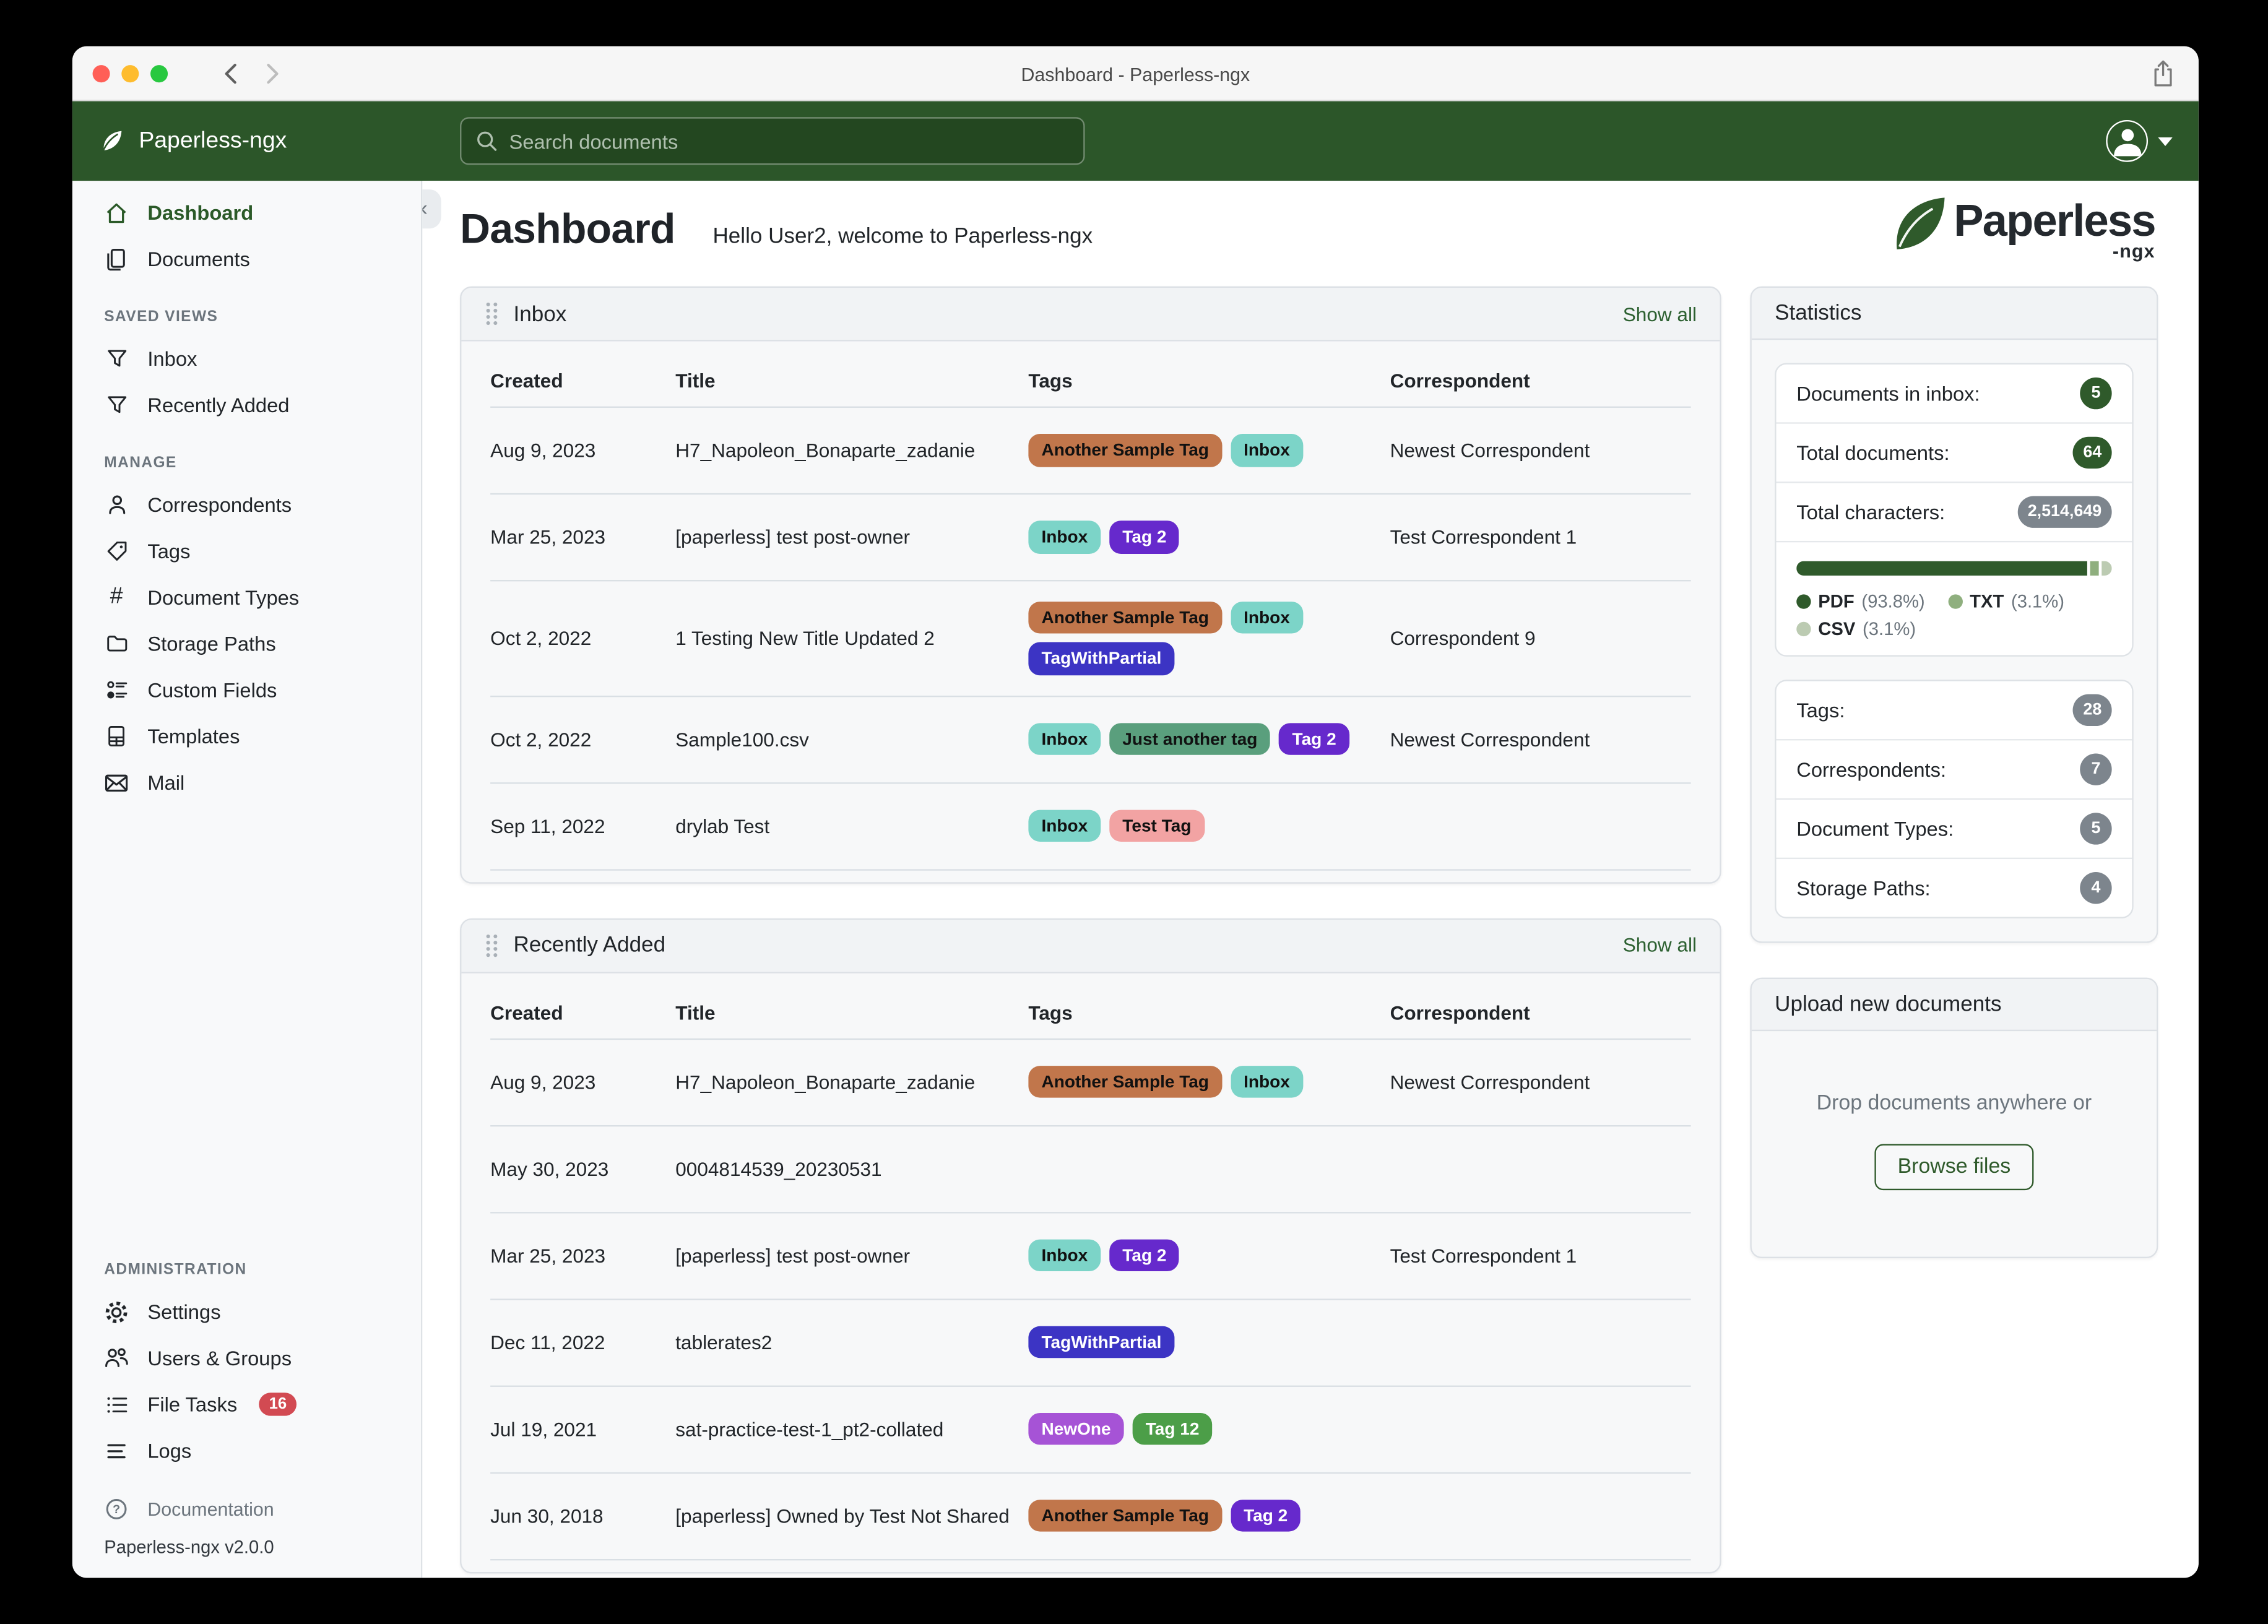  I want to click on stat-correspondents: Correspondents: 7, so click(1954, 770).